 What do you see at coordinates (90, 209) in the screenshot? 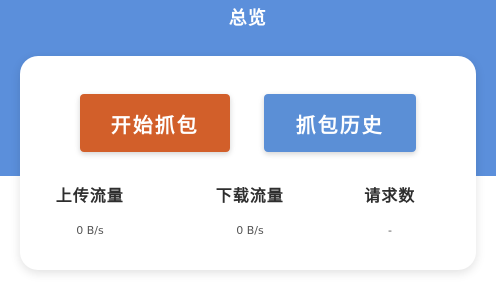
I see `upload-traffic-stat: 上传流量 0 B/s` at bounding box center [90, 209].